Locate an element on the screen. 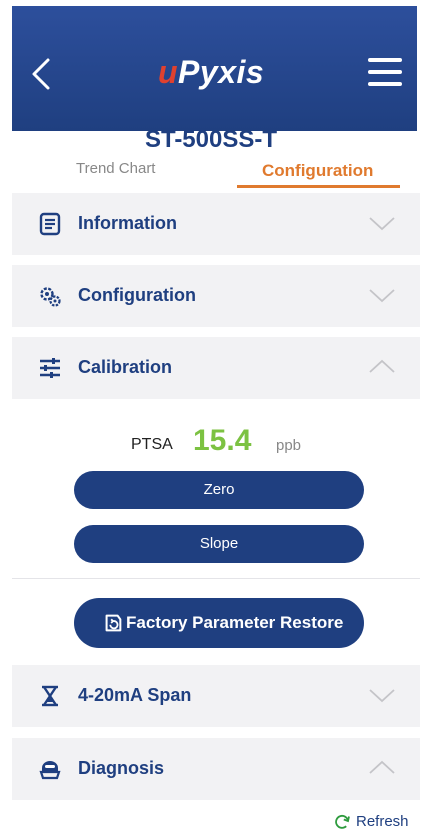 This screenshot has height=830, width=422. restore-icon is located at coordinates (113, 623).